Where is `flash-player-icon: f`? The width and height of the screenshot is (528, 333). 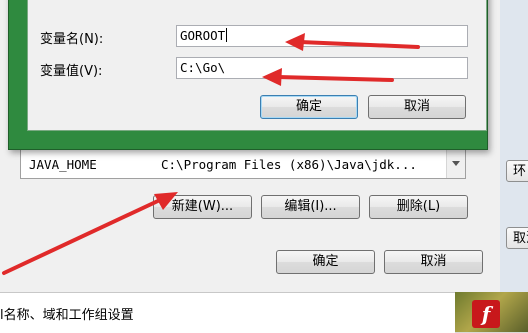 flash-player-icon: f is located at coordinates (486, 314).